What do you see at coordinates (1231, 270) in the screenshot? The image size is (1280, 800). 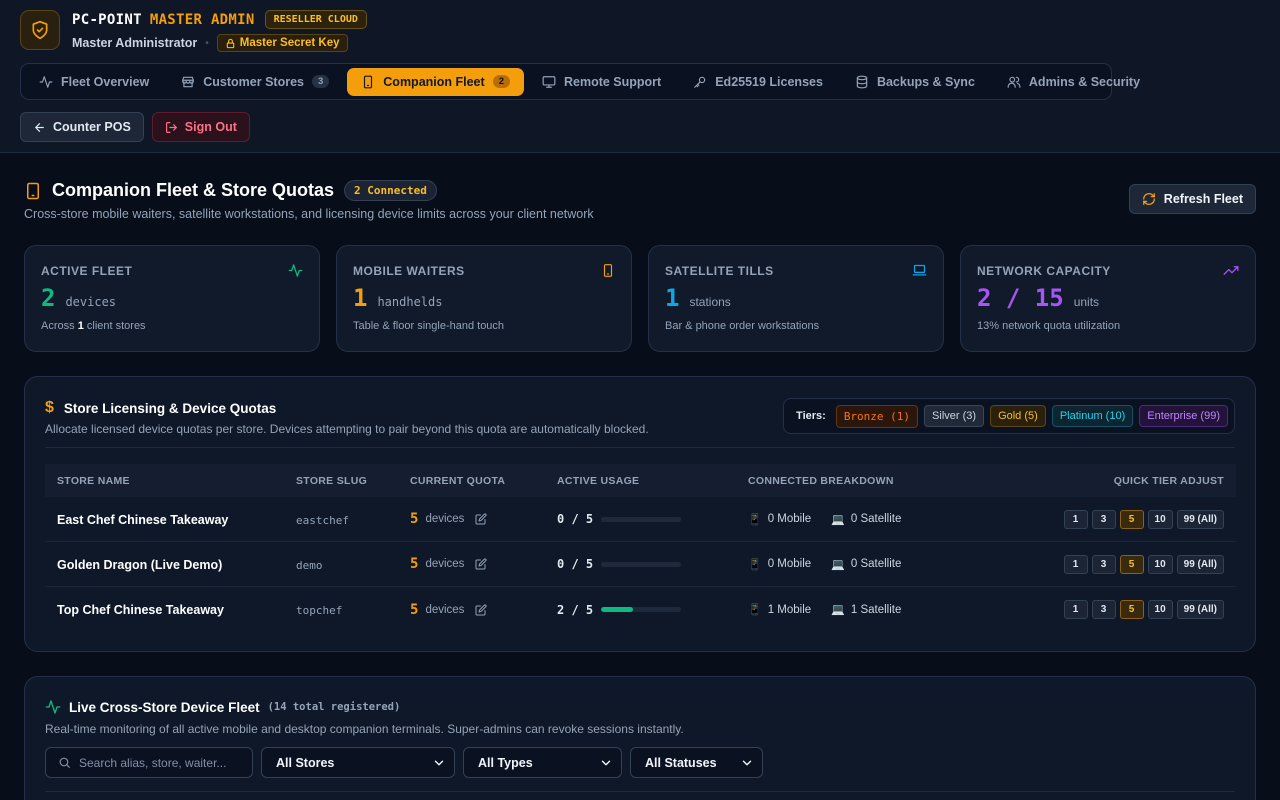 I see `trending-up-icon` at bounding box center [1231, 270].